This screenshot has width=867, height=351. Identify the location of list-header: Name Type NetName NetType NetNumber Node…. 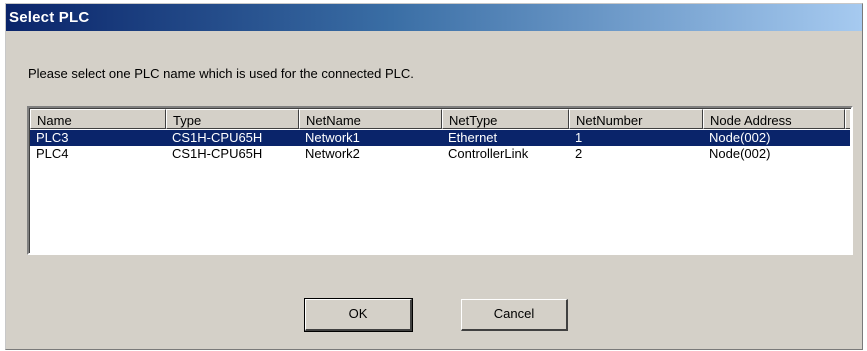
(440, 119).